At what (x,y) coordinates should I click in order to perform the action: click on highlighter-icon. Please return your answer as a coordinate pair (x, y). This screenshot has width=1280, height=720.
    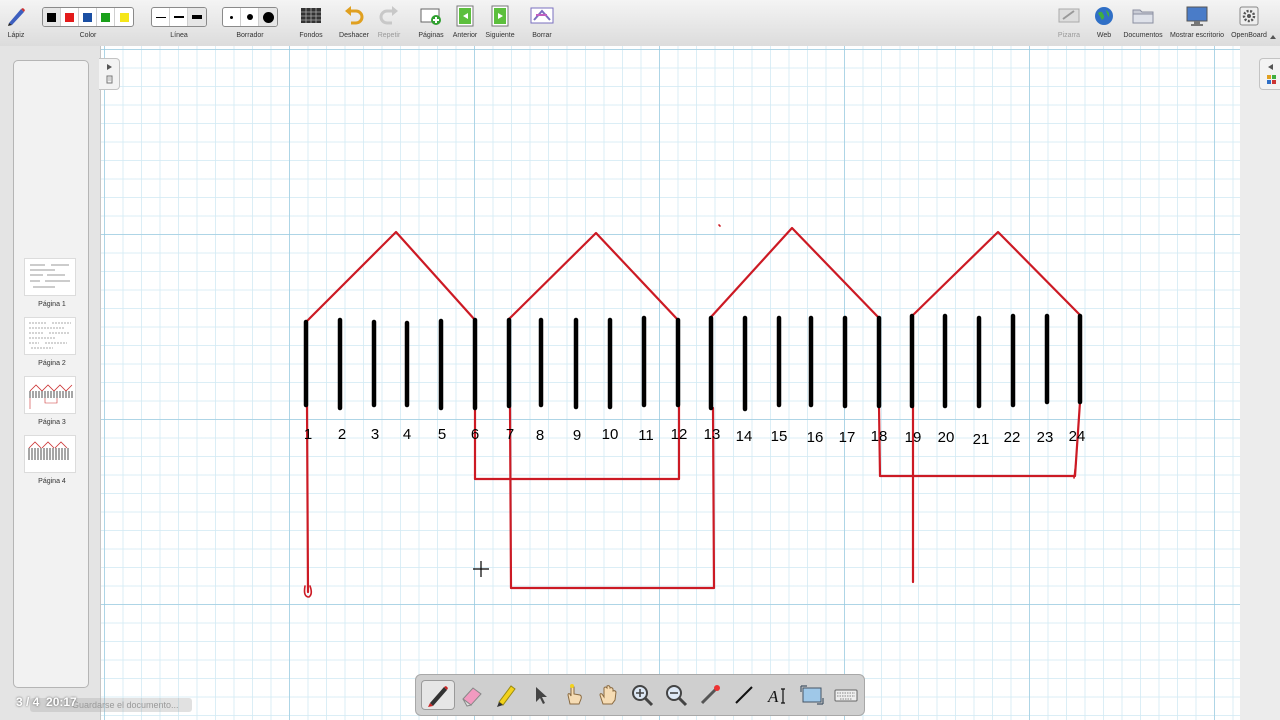
    Looking at the image, I should click on (506, 696).